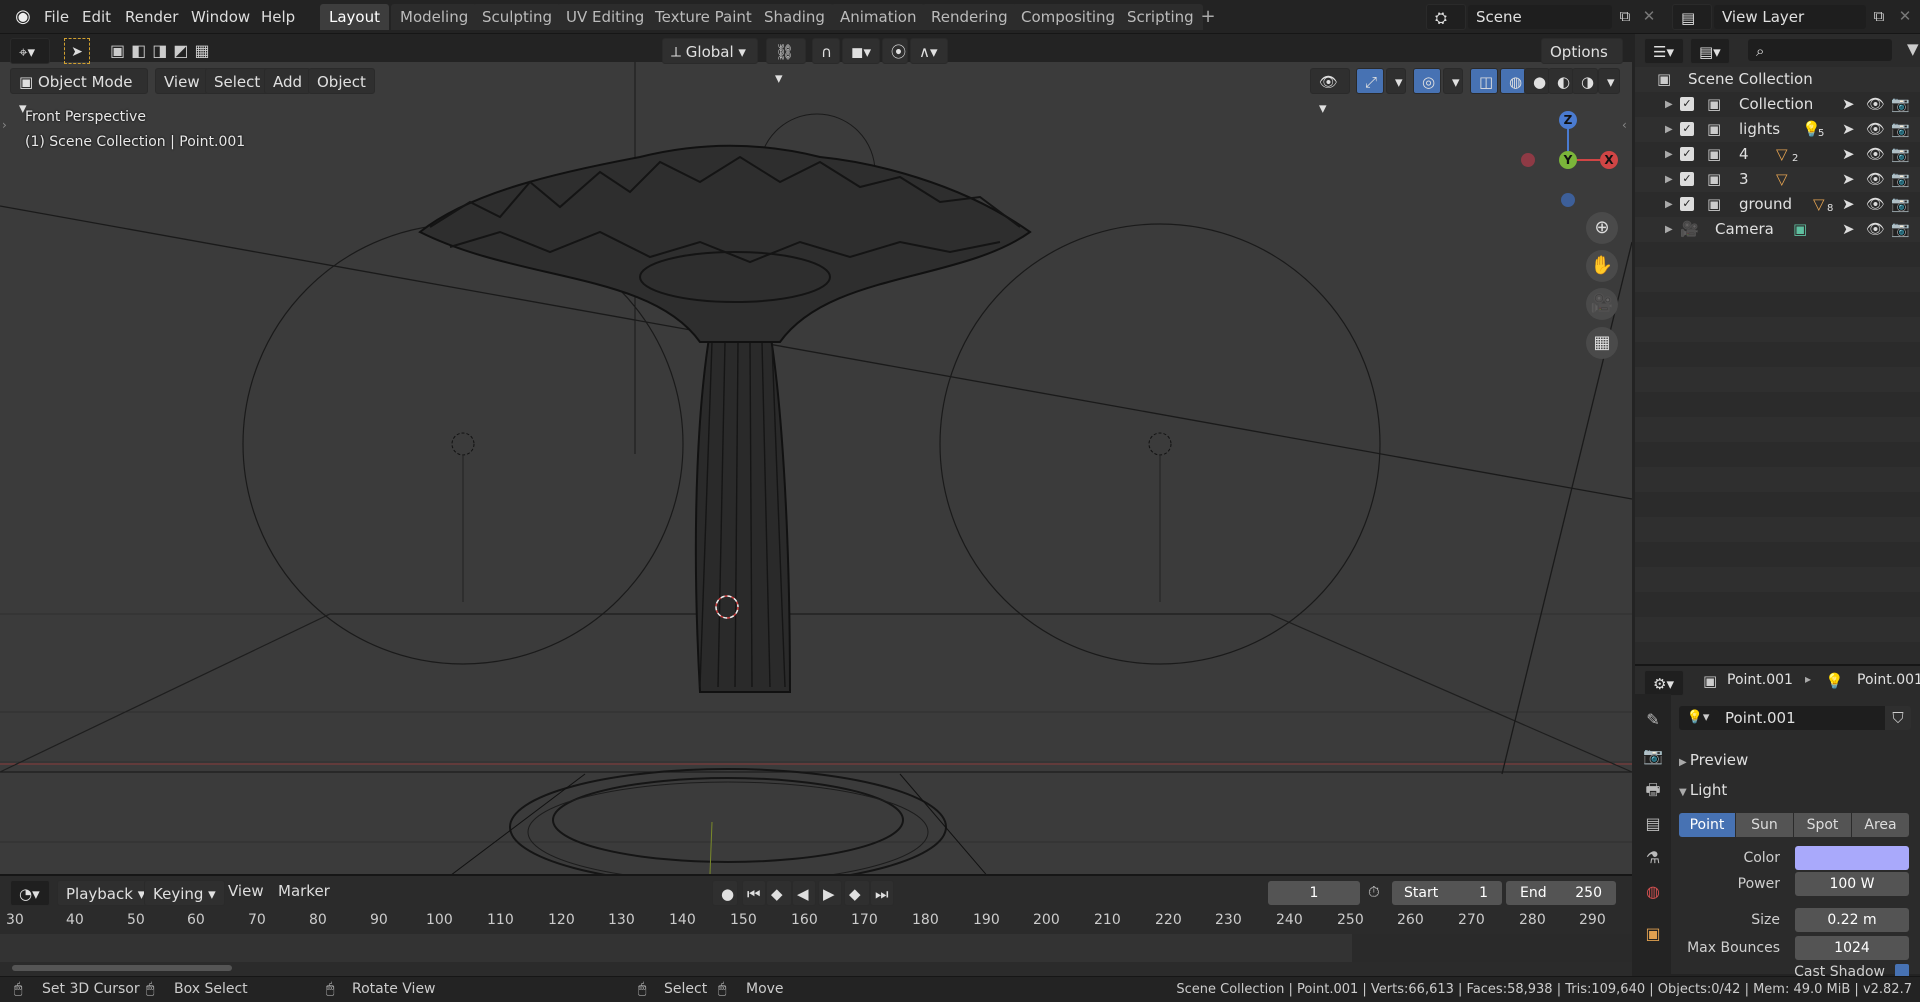  Describe the element at coordinates (1453, 81) in the screenshot. I see `overlays-dropdown-icon: ▾` at that location.